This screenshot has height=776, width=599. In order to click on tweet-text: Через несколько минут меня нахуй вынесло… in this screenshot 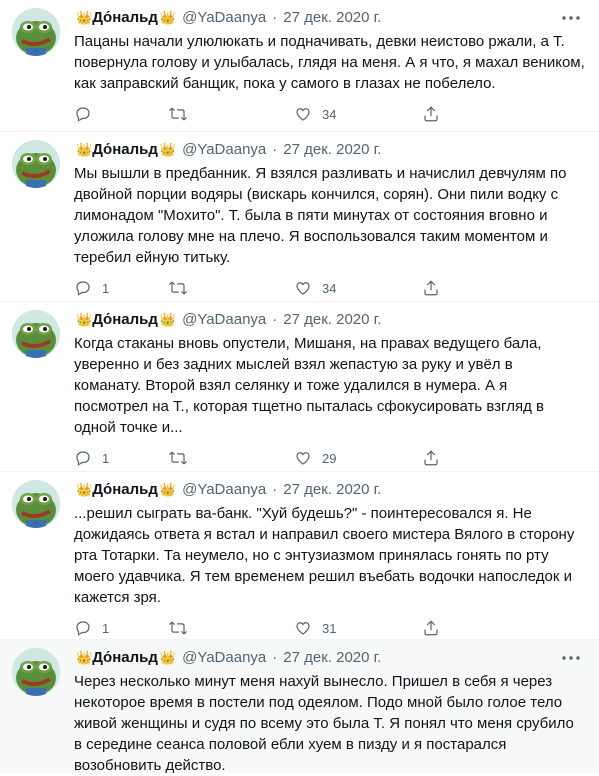, I will do `click(324, 723)`.